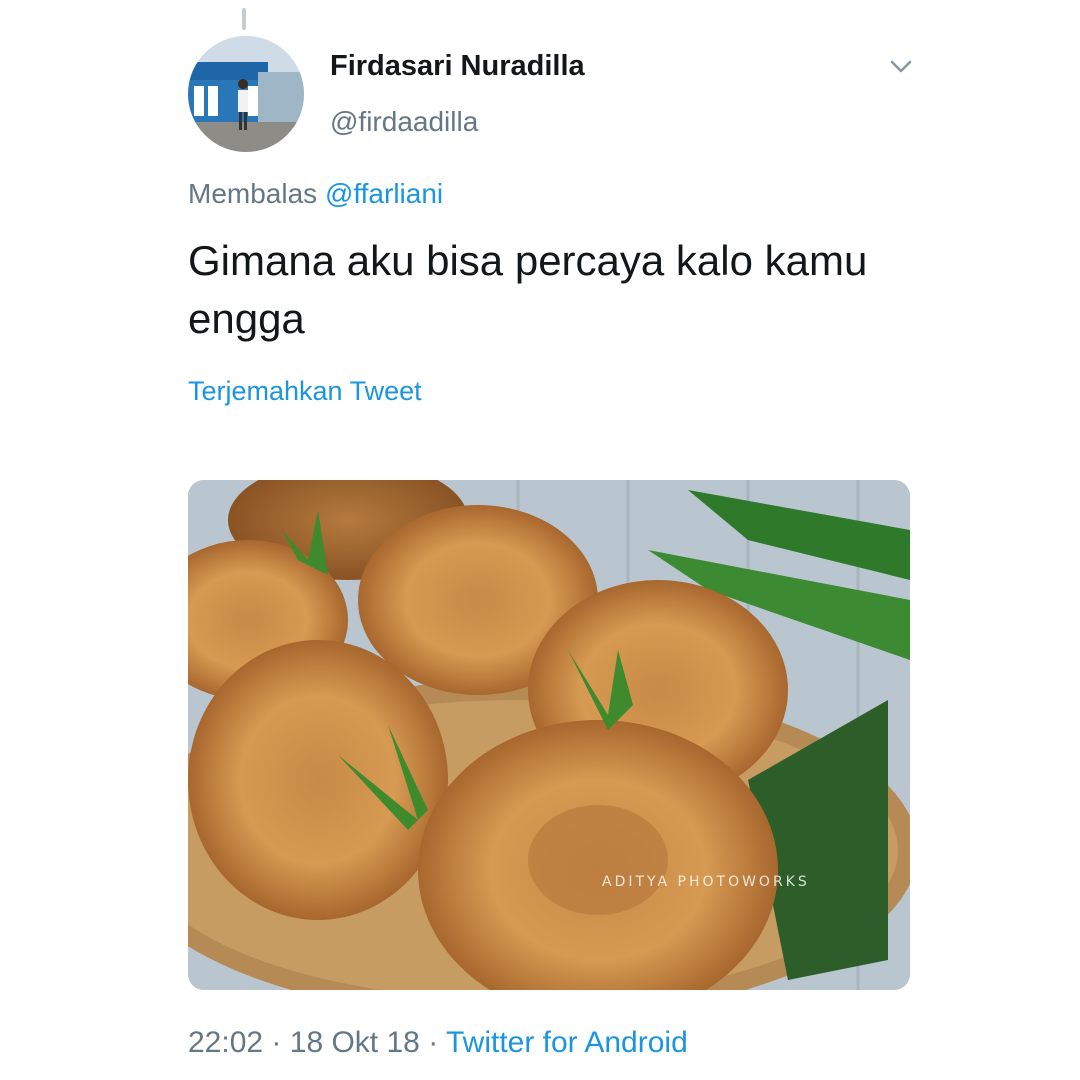  Describe the element at coordinates (226, 1042) in the screenshot. I see `tweet-time: 22:02` at that location.